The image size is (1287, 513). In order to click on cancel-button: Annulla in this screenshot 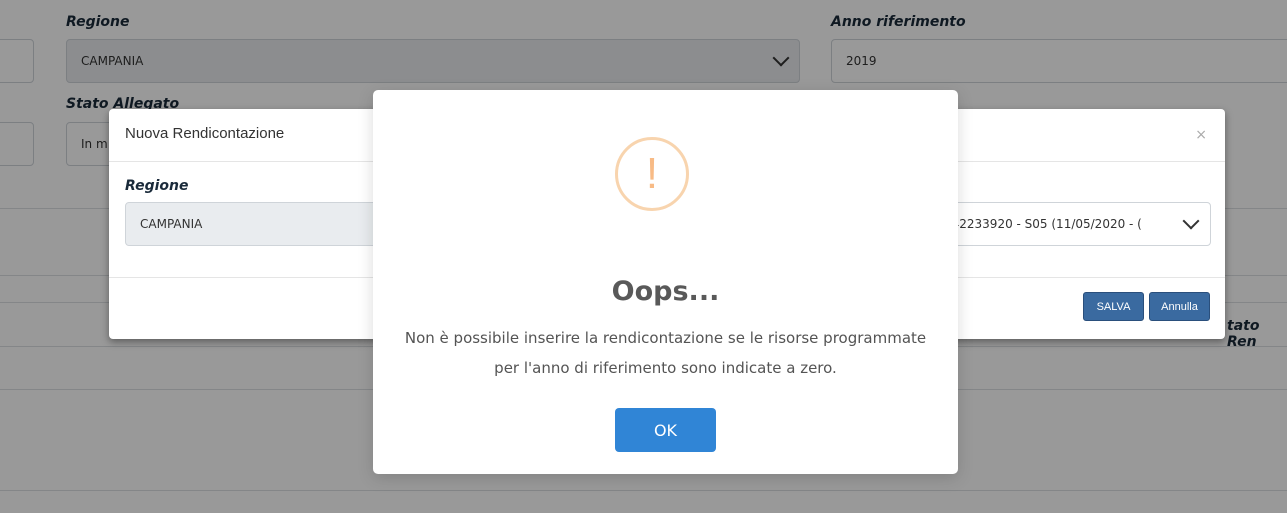, I will do `click(1179, 306)`.